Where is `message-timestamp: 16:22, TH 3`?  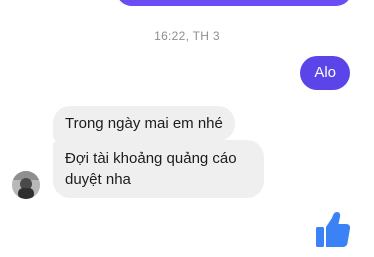 message-timestamp: 16:22, TH 3 is located at coordinates (187, 36).